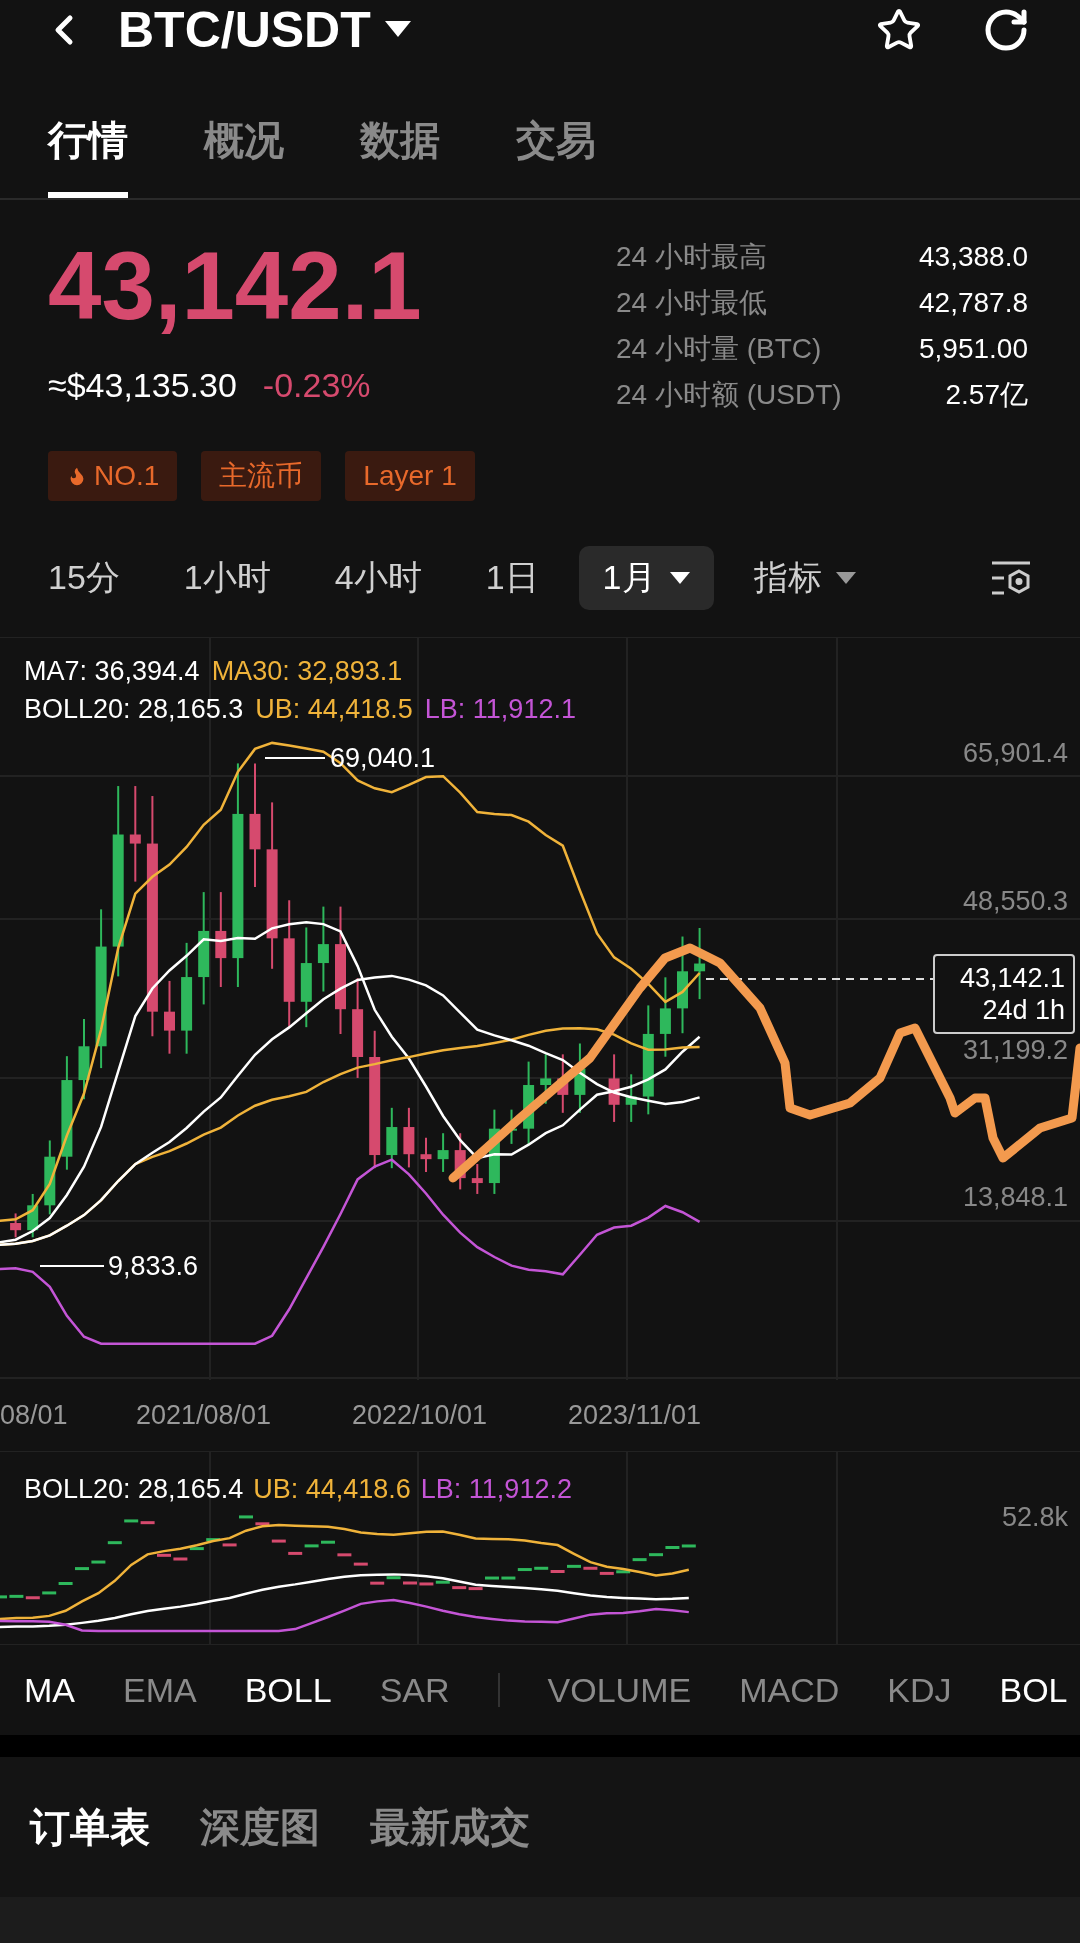  Describe the element at coordinates (244, 154) in the screenshot. I see `tab: 概况` at that location.